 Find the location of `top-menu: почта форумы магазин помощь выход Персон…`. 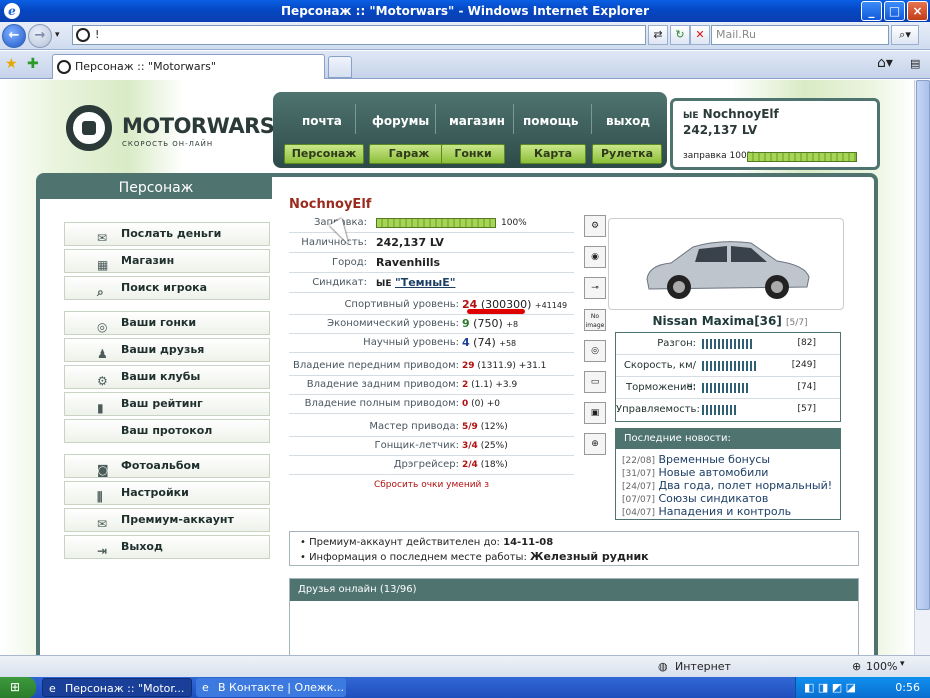

top-menu: почта форумы магазин помощь выход Персон… is located at coordinates (470, 130).